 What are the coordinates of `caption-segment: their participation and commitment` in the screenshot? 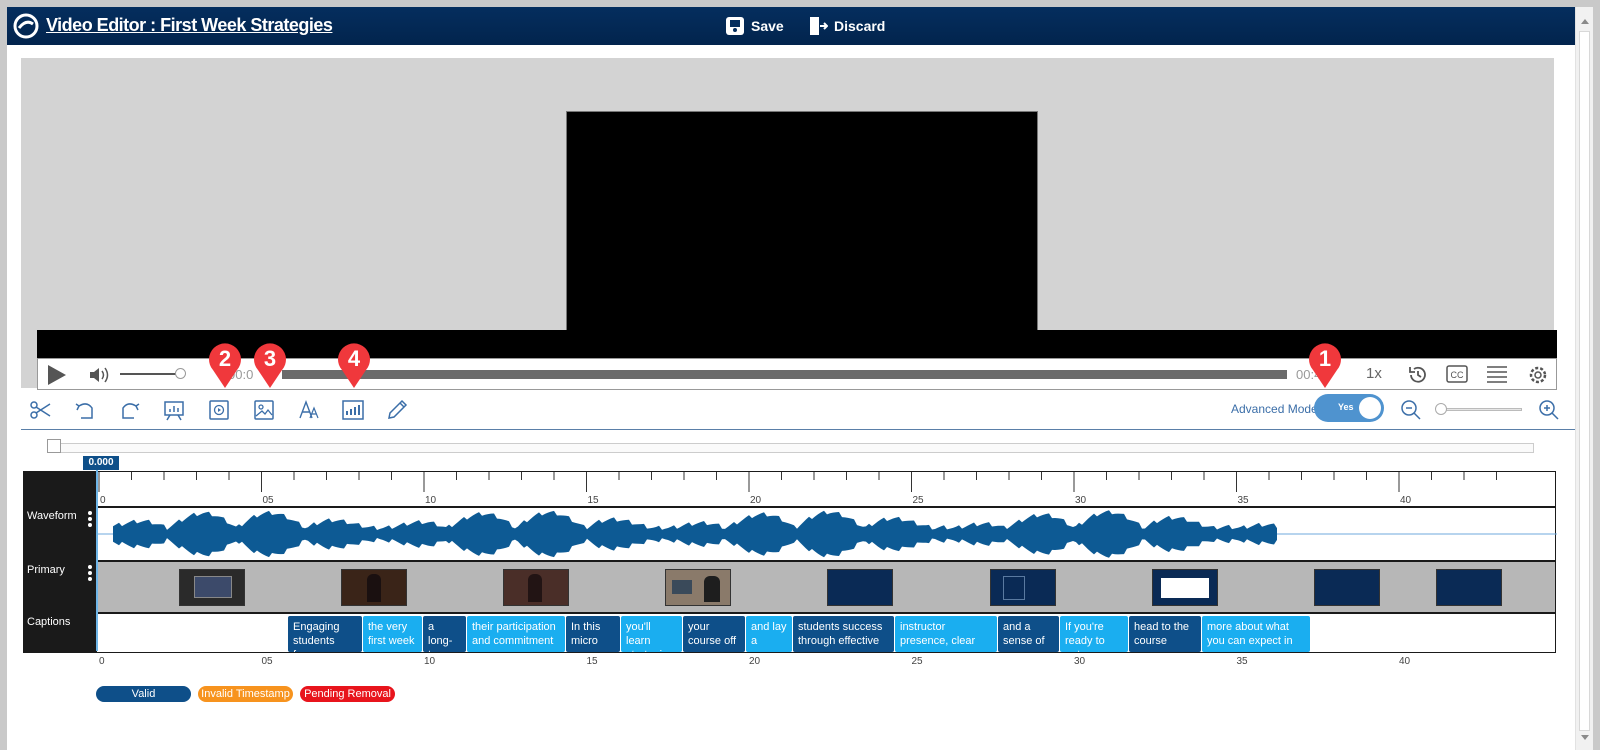 It's located at (516, 634).